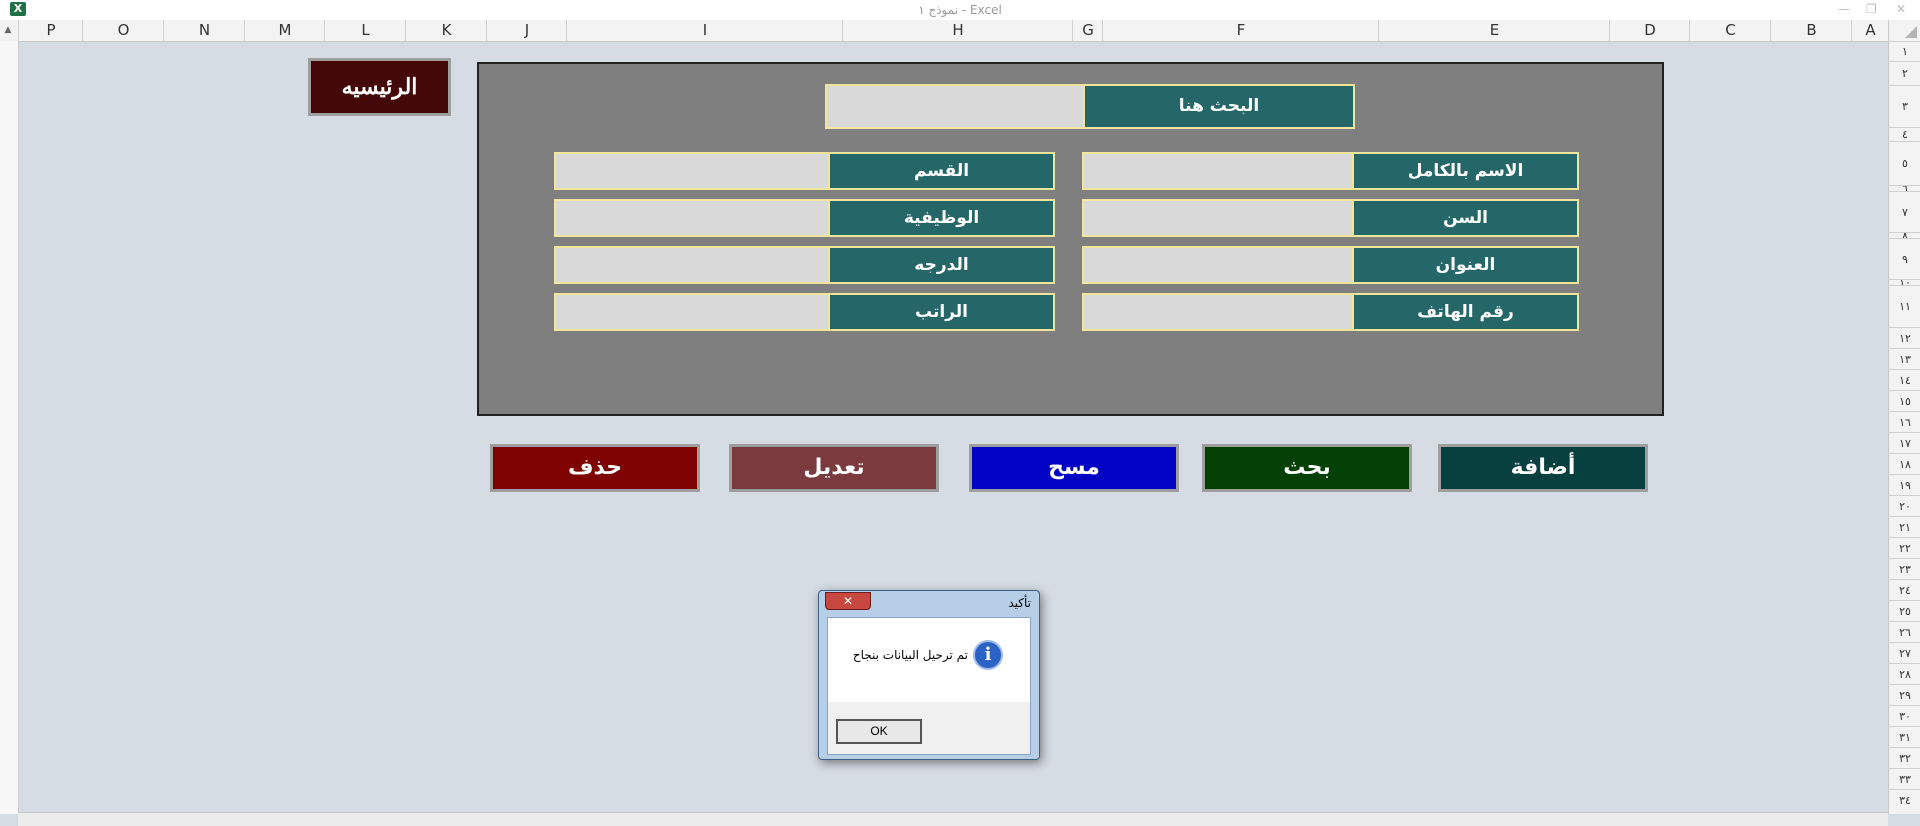 The height and width of the screenshot is (826, 1920). I want to click on row-header-31: ٣١, so click(1904, 737).